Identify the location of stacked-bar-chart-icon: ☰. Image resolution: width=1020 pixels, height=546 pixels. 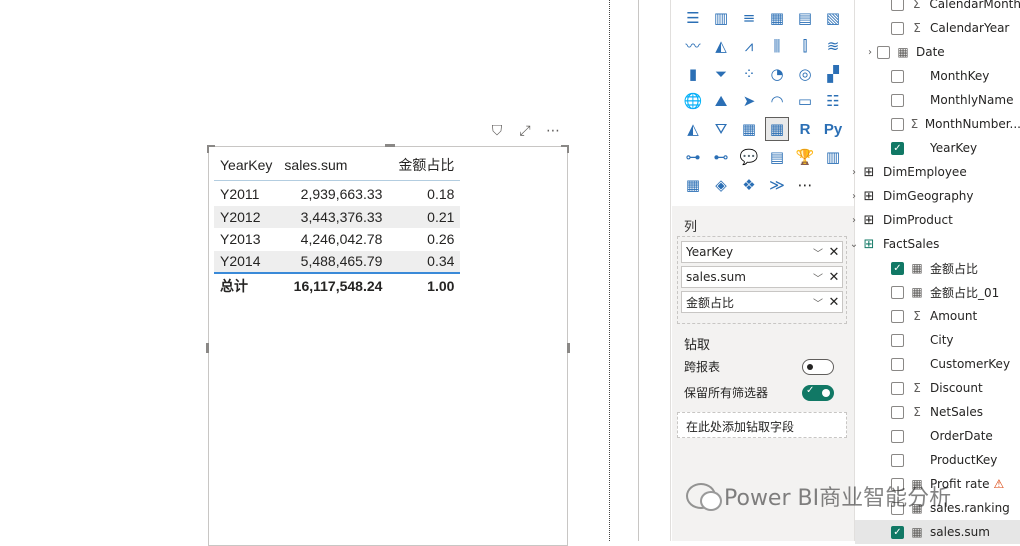
(693, 18).